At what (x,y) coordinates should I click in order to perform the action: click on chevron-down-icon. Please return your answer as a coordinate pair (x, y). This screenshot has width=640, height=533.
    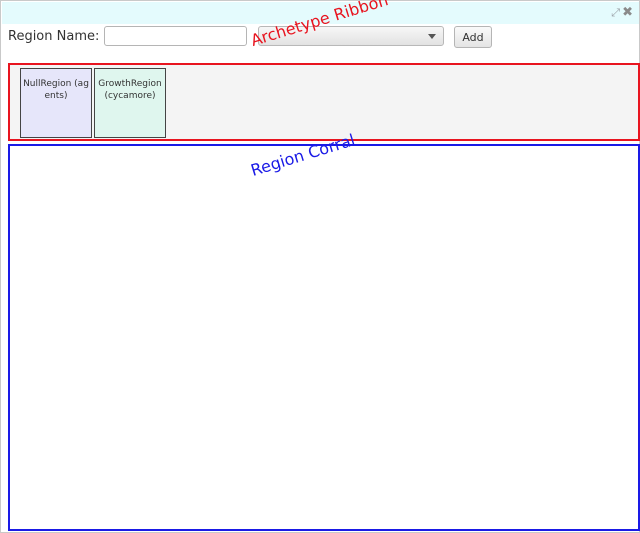
    Looking at the image, I should click on (432, 36).